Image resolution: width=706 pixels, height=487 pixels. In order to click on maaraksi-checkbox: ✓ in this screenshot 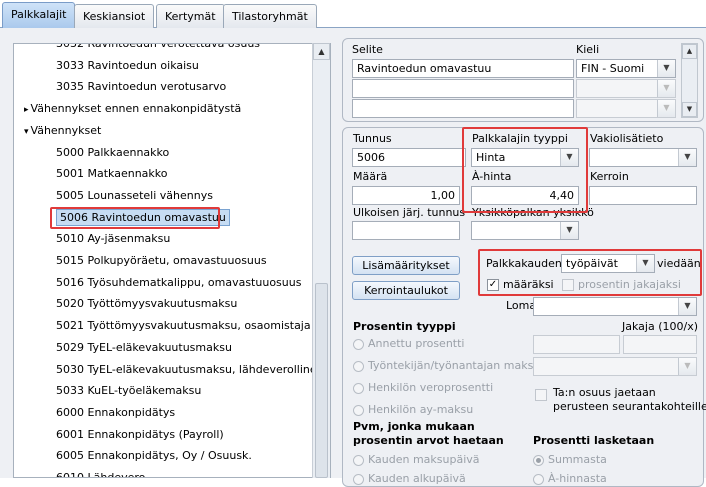, I will do `click(493, 285)`.